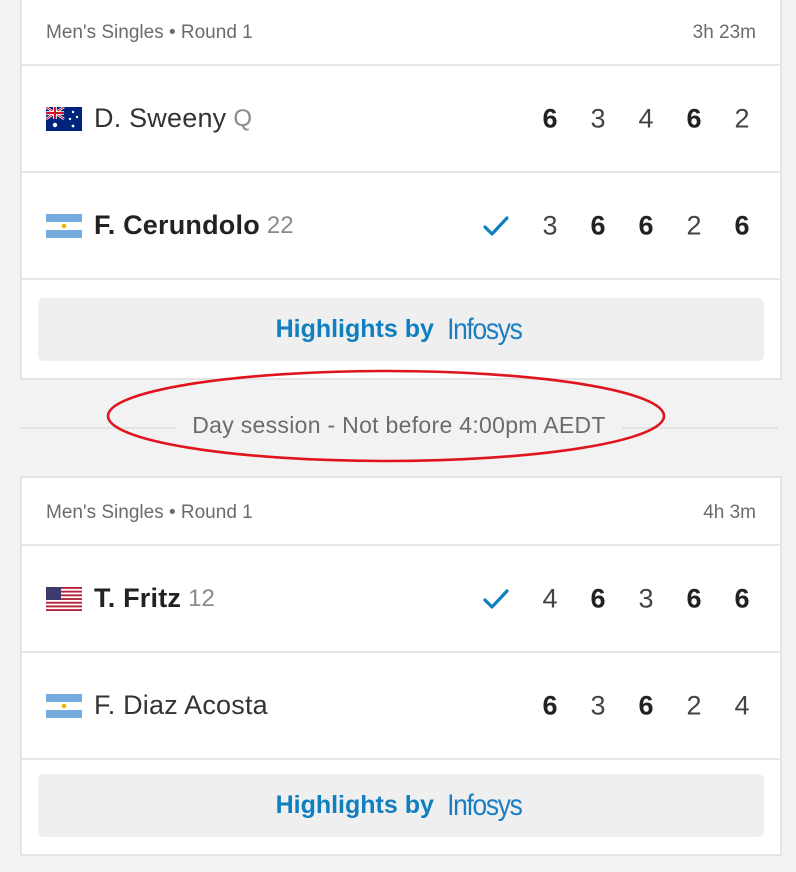  Describe the element at coordinates (401, 706) in the screenshot. I see `player-row: F. Diaz Acosta 6 3 6 2 4` at that location.